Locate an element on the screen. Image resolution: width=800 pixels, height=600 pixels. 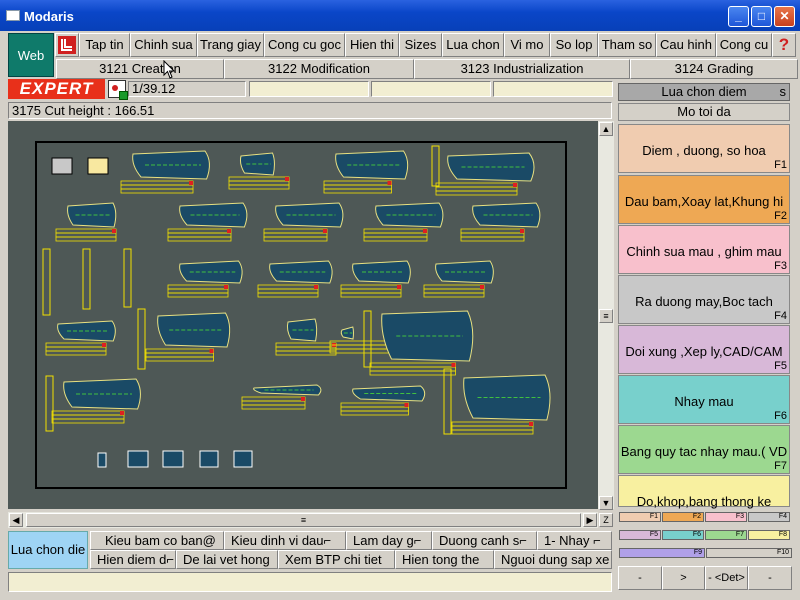
mini-key-f9: F9 is located at coordinates (662, 553).